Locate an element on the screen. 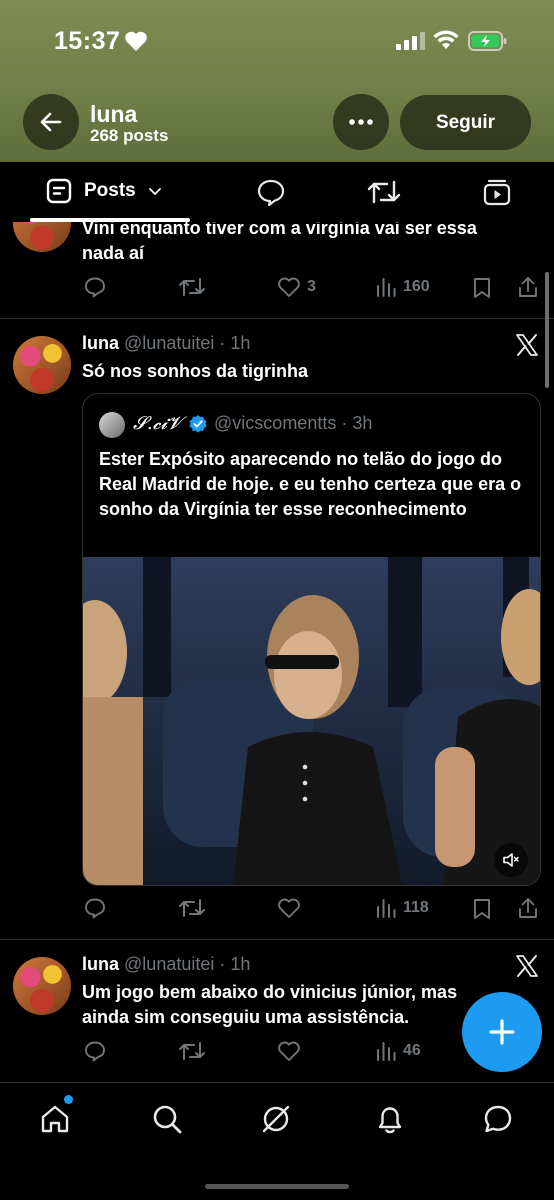 Image resolution: width=554 pixels, height=1200 pixels. verified-badge-icon is located at coordinates (198, 423).